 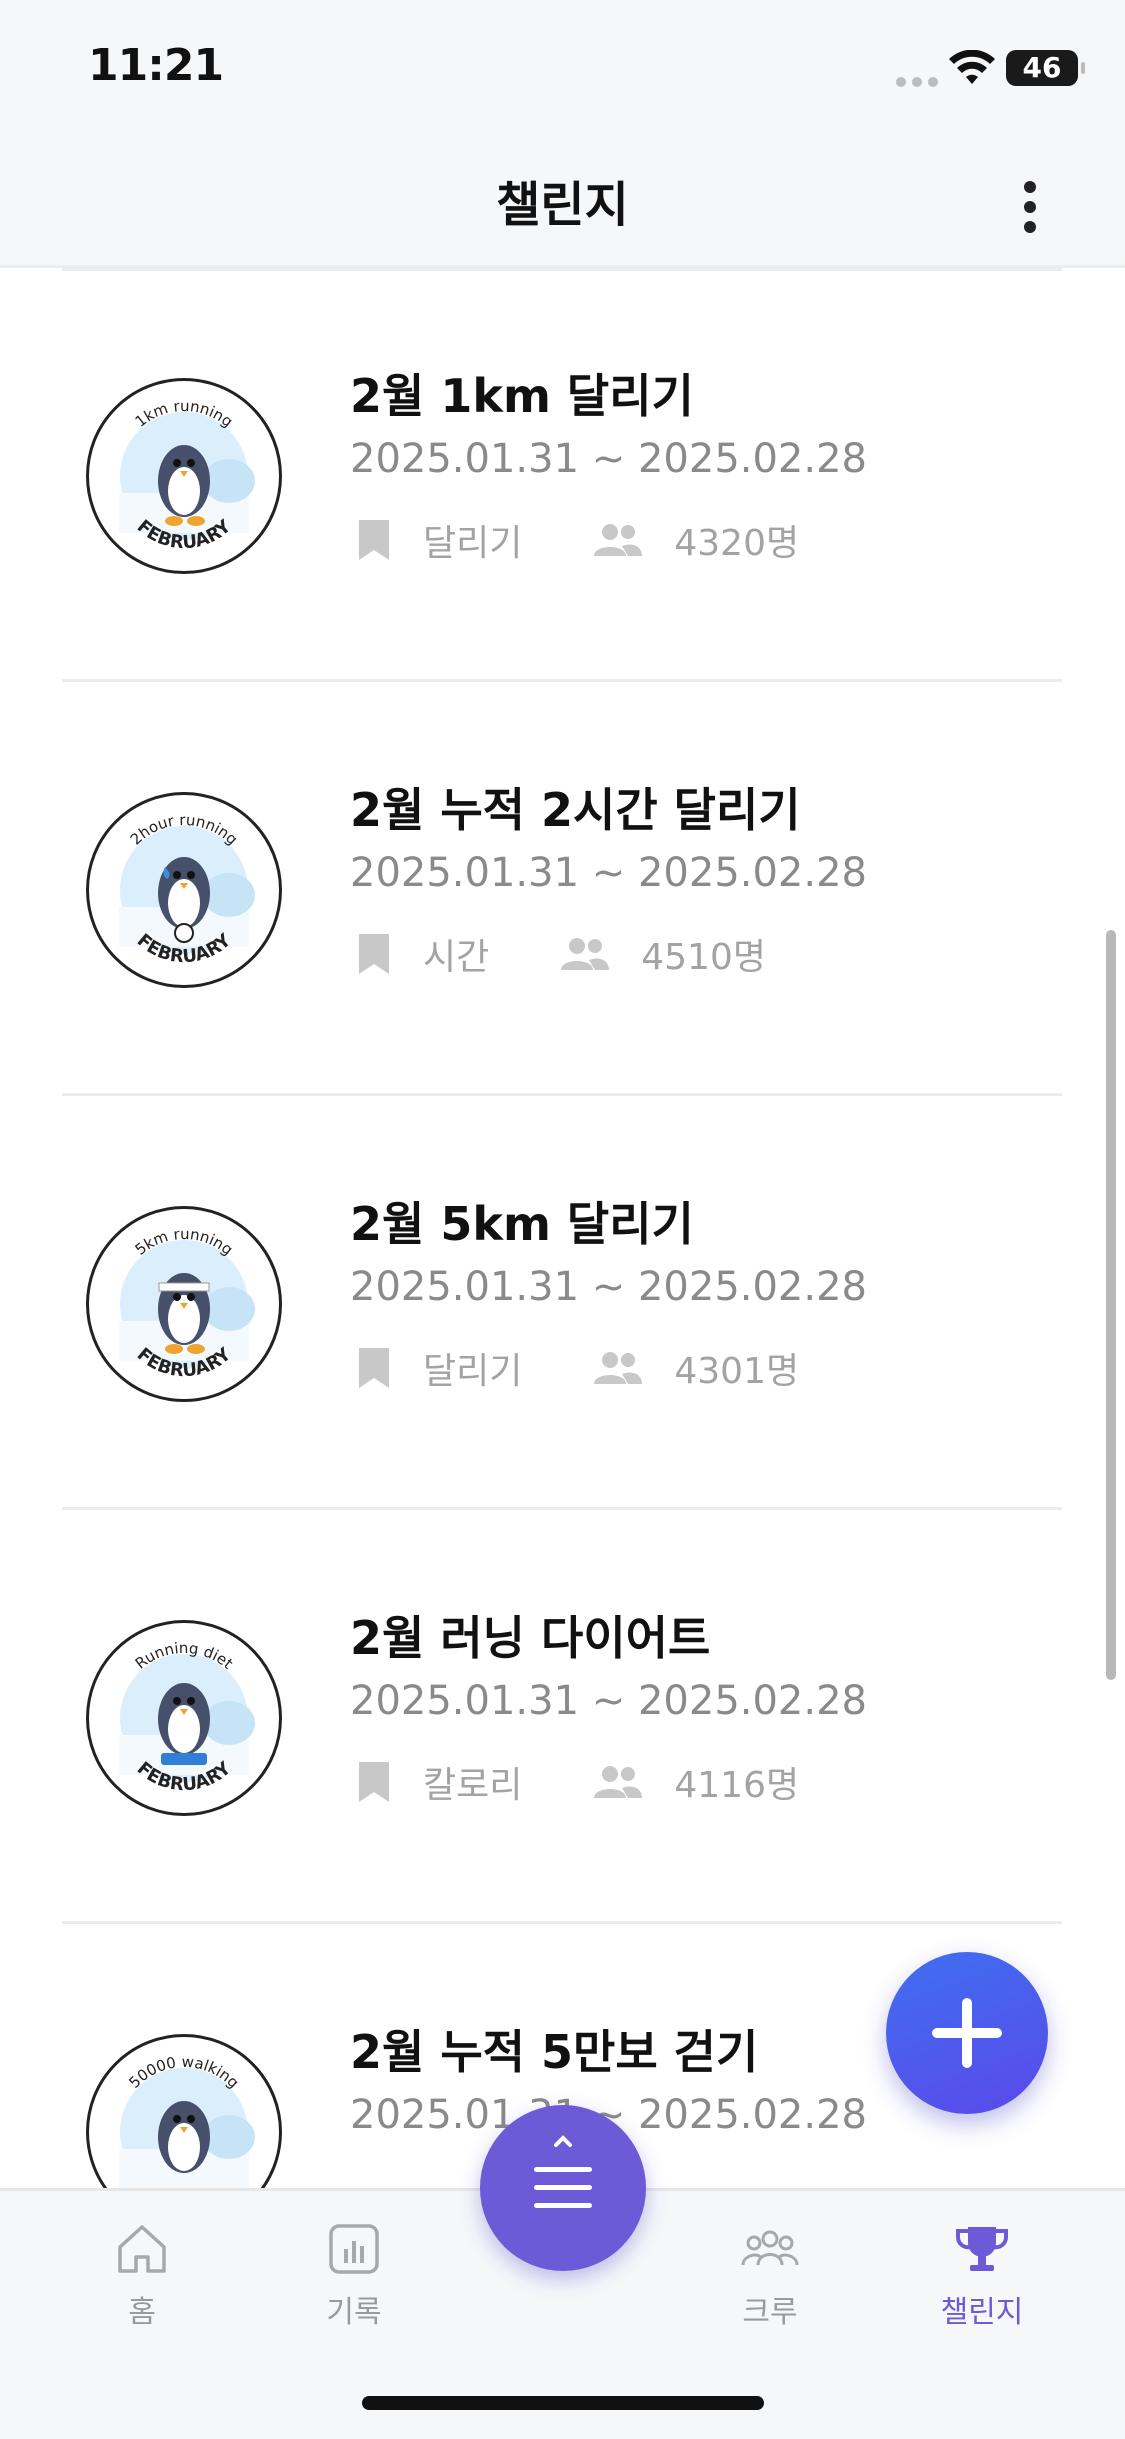 What do you see at coordinates (703, 957) in the screenshot?
I see `challenge-participants: 4510명` at bounding box center [703, 957].